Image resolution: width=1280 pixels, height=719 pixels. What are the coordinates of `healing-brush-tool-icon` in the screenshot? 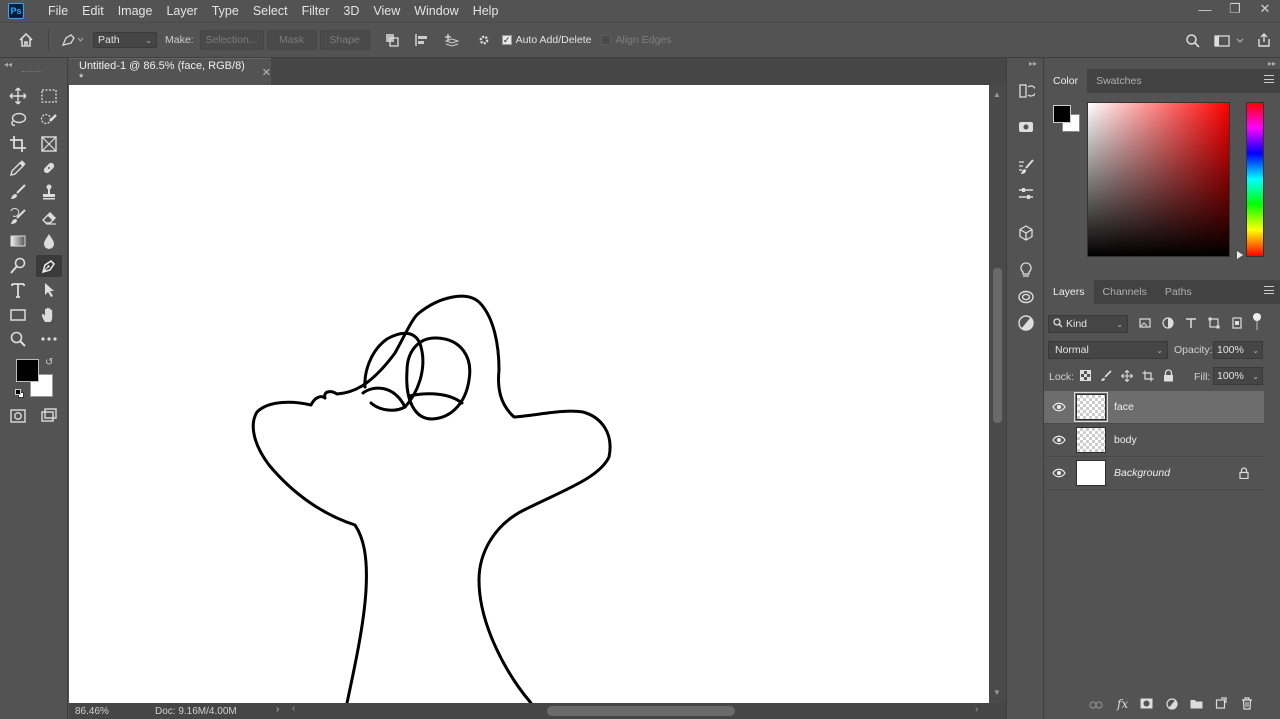 It's located at (49, 168).